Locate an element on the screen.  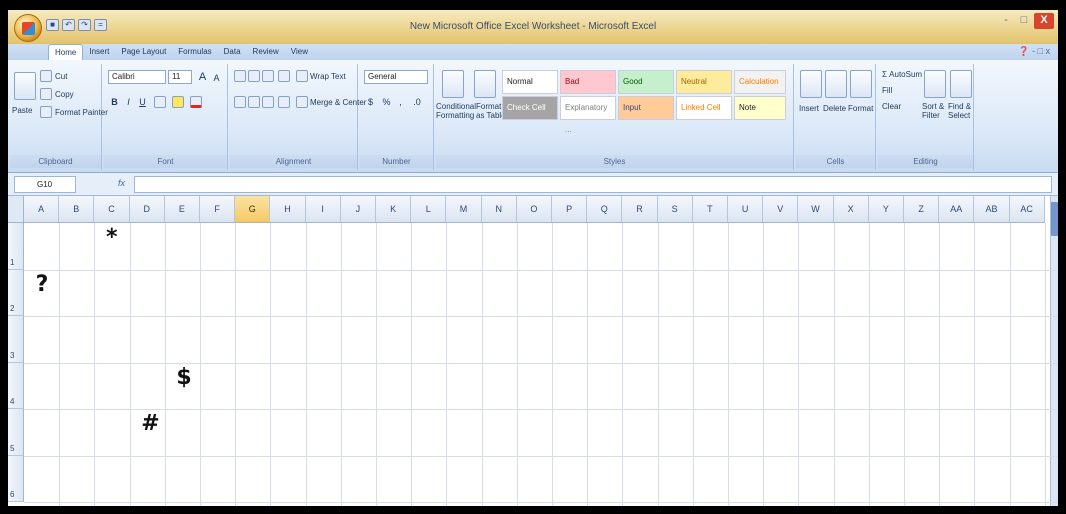
find-select-button: Find & is located at coordinates (959, 106).